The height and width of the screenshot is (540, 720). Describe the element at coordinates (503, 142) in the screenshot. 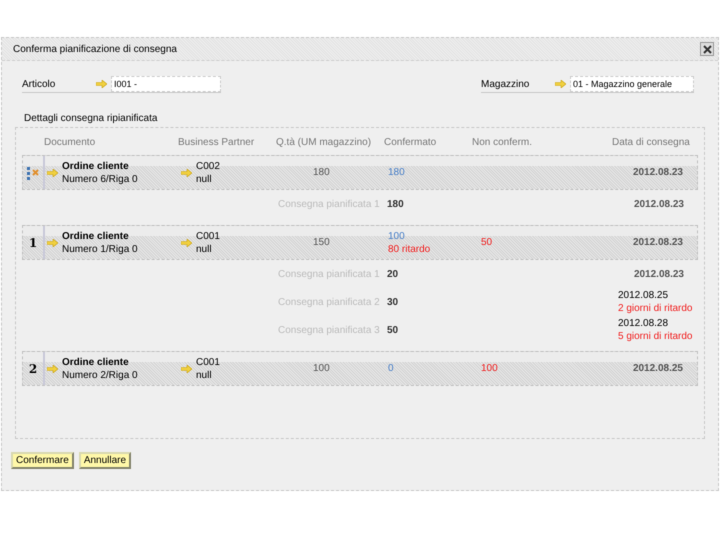

I see `column-header: Non conferm.` at that location.